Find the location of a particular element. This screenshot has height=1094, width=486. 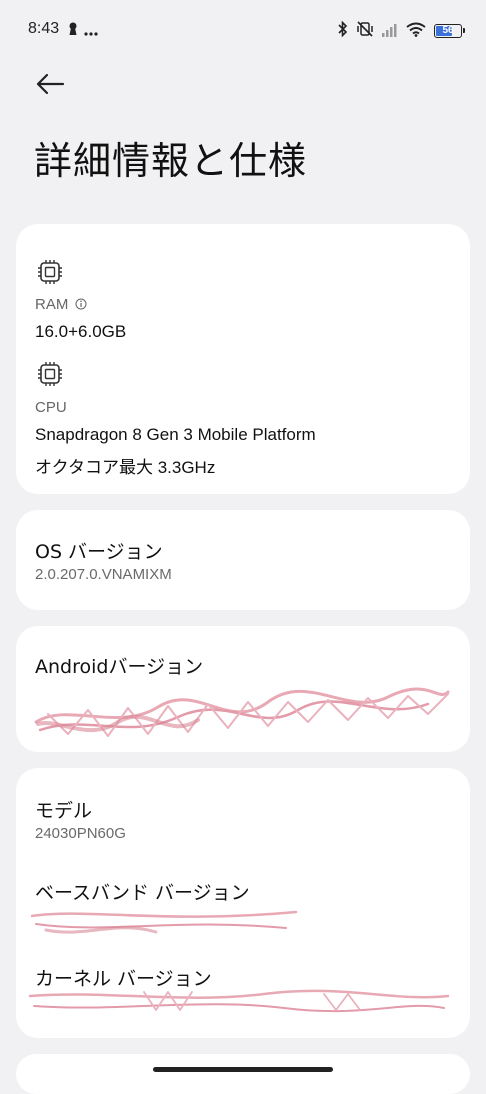

status-time: 8:43 is located at coordinates (44, 28).